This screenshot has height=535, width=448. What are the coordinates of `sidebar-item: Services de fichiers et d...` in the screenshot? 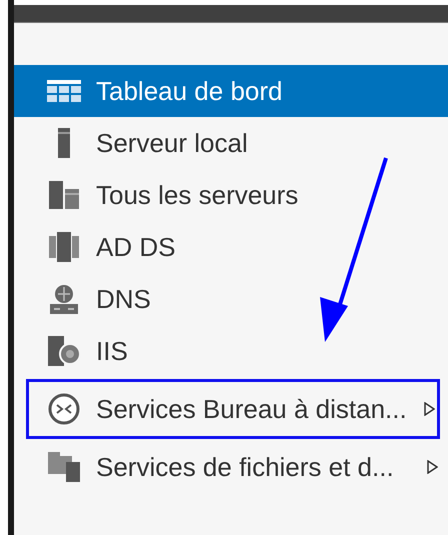 It's located at (231, 467).